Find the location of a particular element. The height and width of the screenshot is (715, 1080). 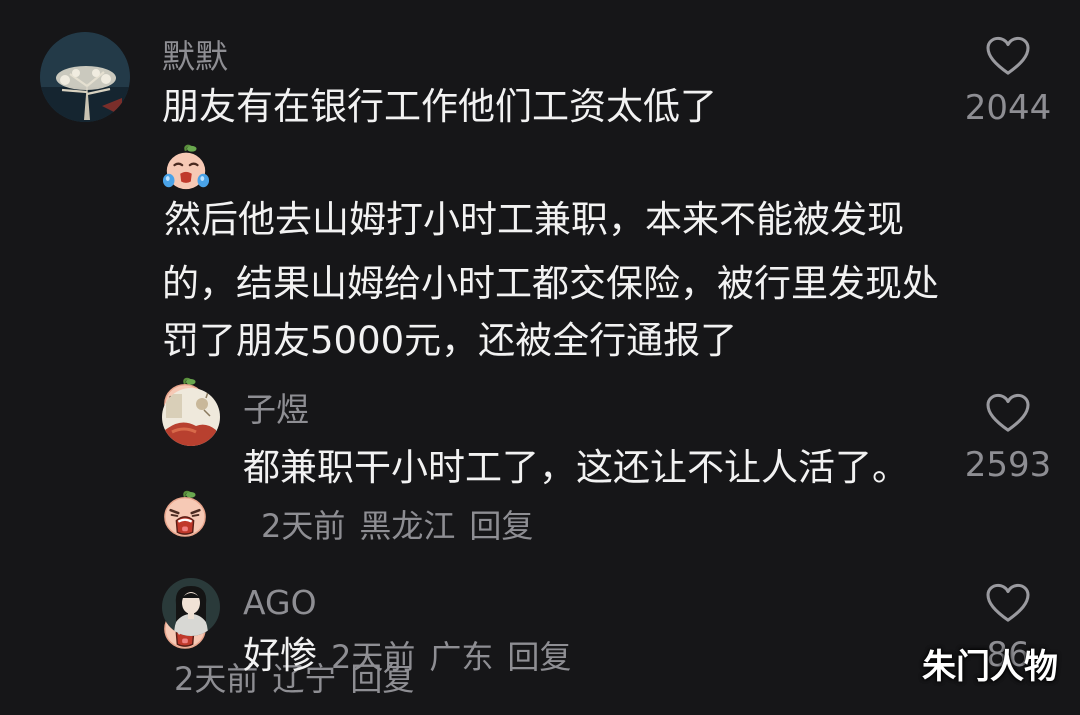

comment-text-body: 都兼职干小时工了，这还让不让人活了。 is located at coordinates (576, 467).